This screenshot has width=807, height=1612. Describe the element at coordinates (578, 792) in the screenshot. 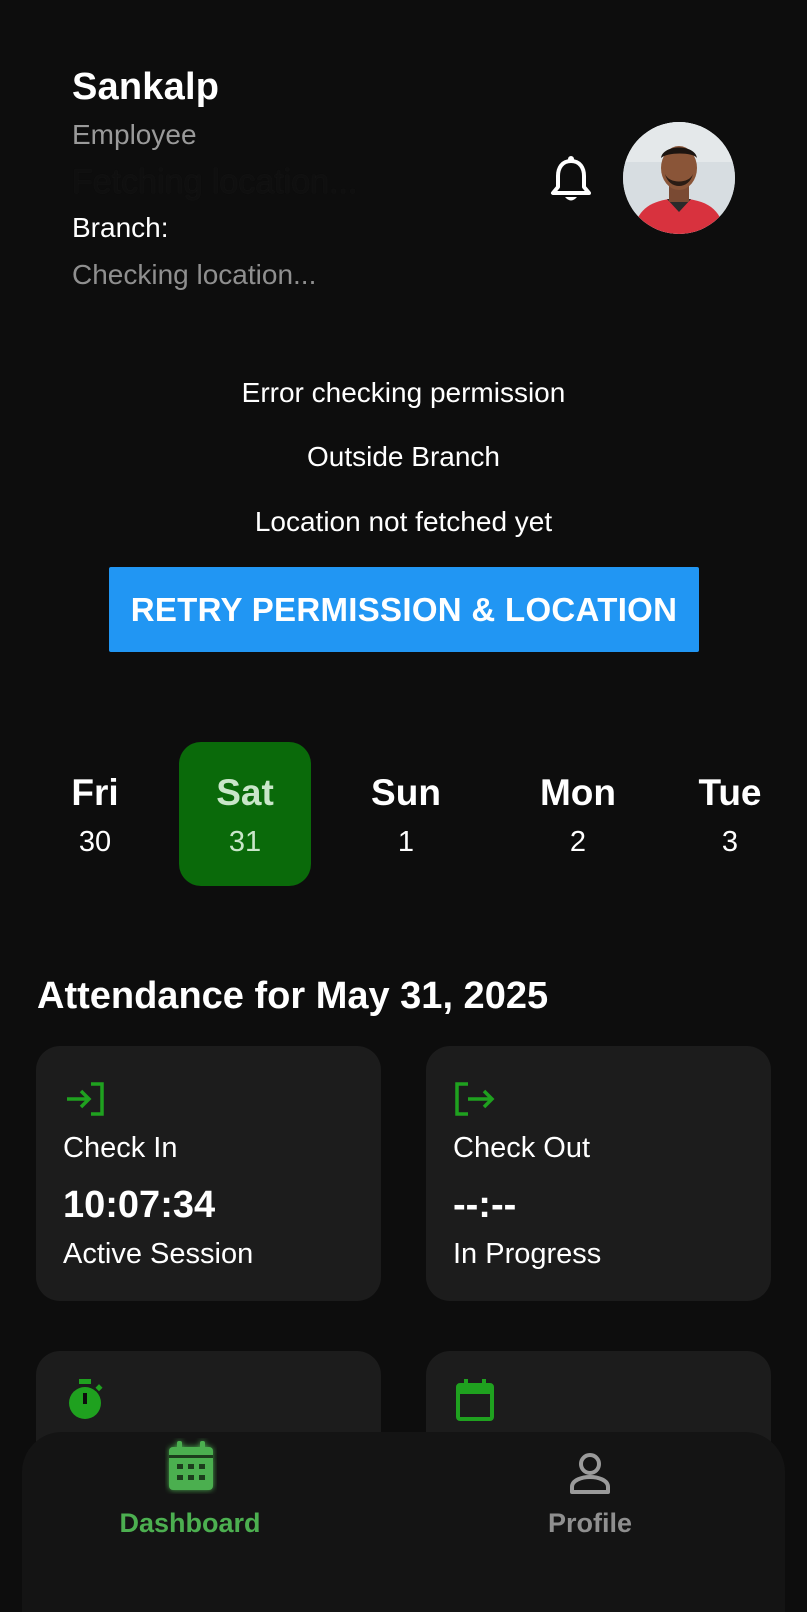

I see `day-name: Mon` at that location.